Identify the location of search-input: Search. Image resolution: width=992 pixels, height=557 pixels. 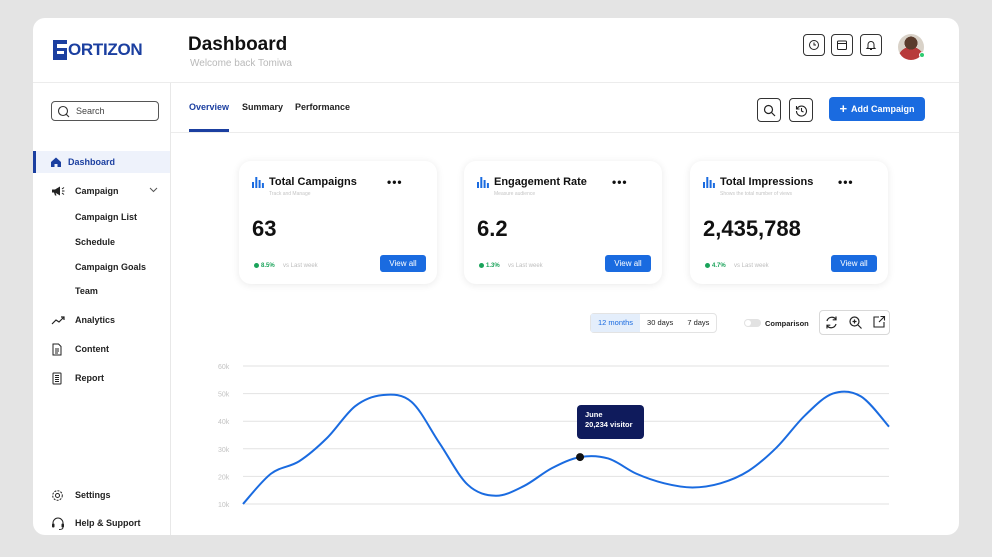
(105, 111).